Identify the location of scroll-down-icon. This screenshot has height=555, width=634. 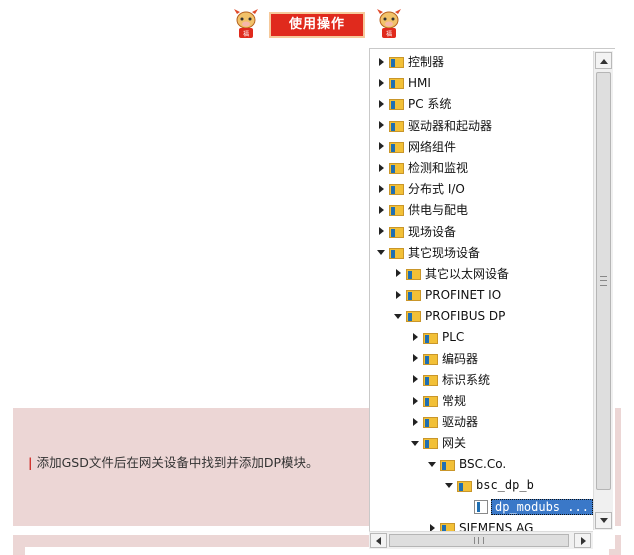
(603, 520).